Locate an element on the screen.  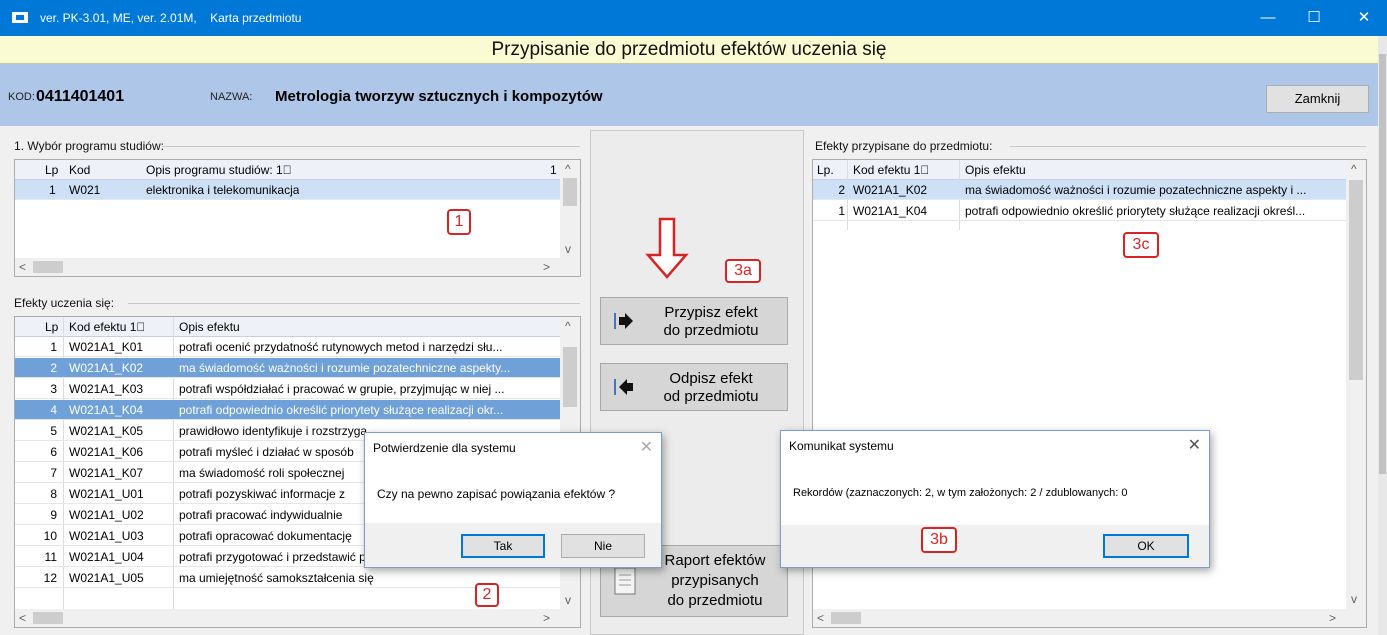
outcome-kod: W021A1_K05 is located at coordinates (106, 431).